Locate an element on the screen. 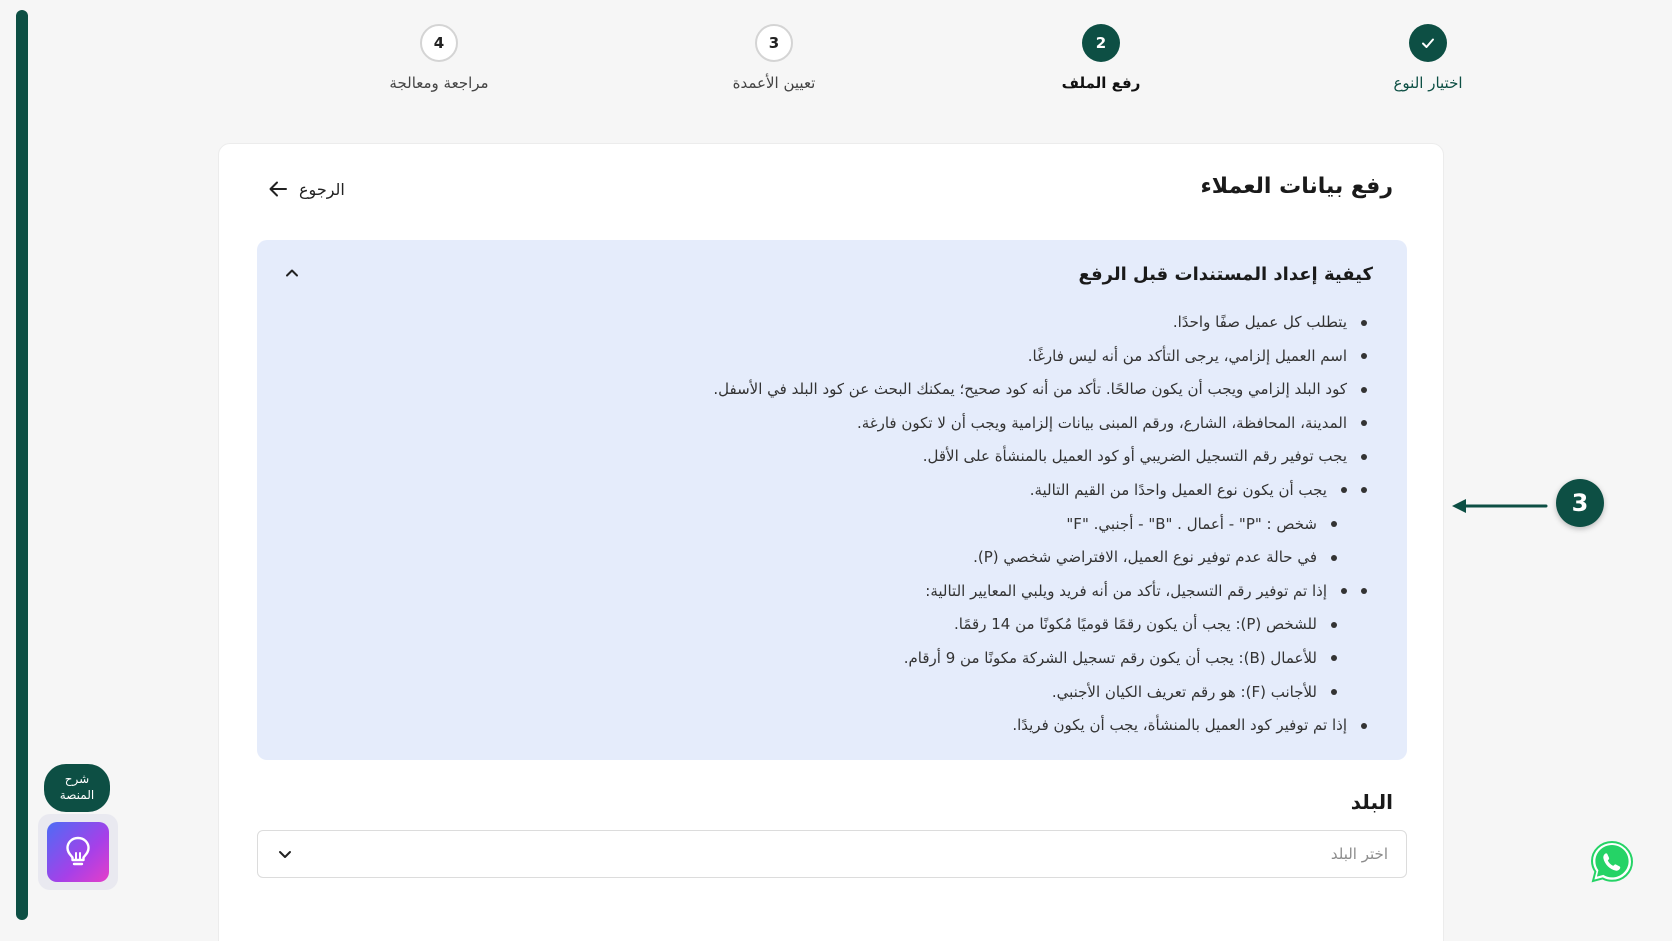  platform-guide-button is located at coordinates (78, 852).